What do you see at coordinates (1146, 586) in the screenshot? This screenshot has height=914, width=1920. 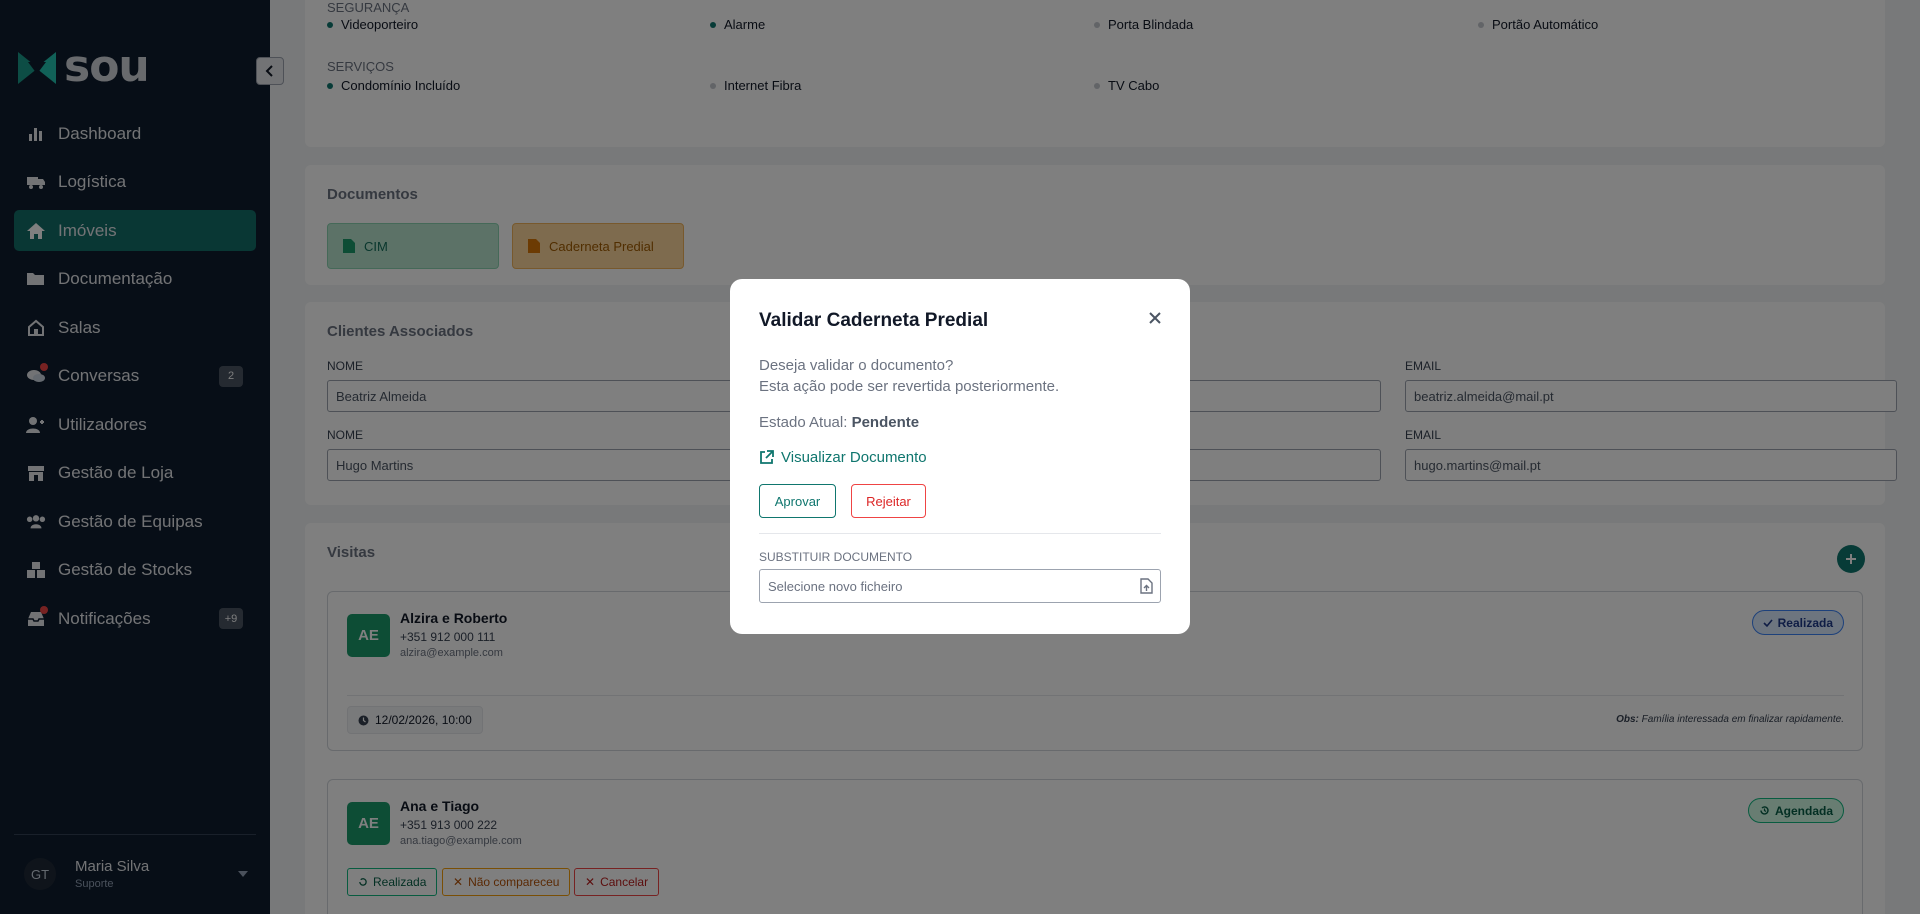 I see `file-upload-icon` at bounding box center [1146, 586].